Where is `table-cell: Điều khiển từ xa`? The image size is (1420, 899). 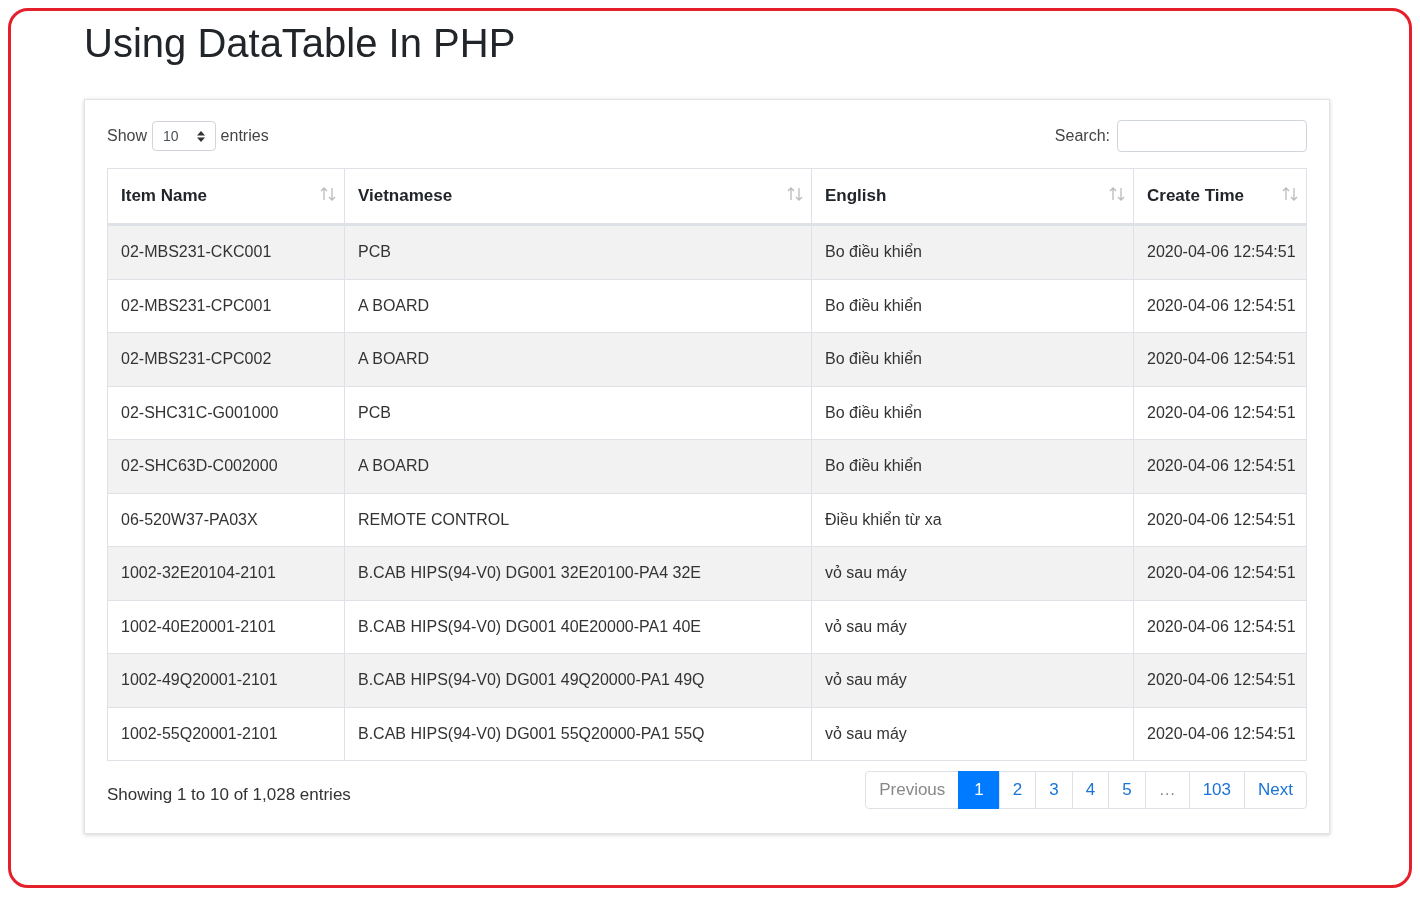 table-cell: Điều khiển từ xa is located at coordinates (972, 520).